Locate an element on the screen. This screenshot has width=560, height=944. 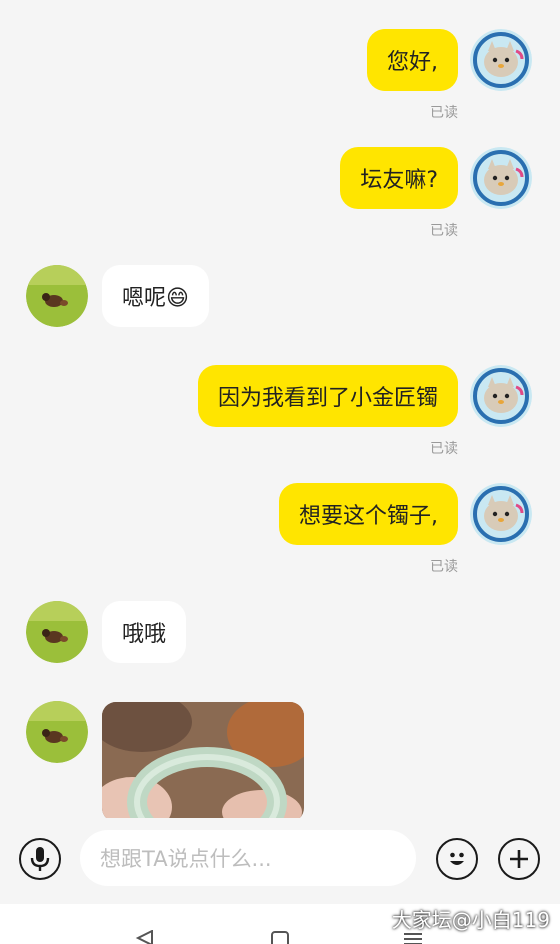
message-bubble-me: 因为我看到了小金匠镯 is located at coordinates (327, 396).